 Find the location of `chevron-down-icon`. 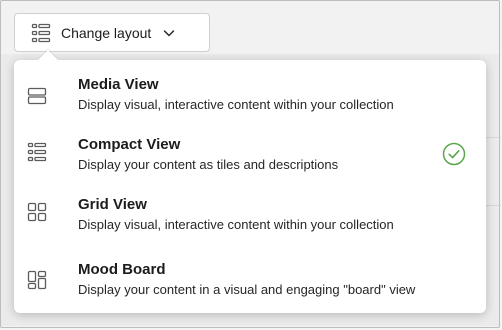

chevron-down-icon is located at coordinates (169, 32).